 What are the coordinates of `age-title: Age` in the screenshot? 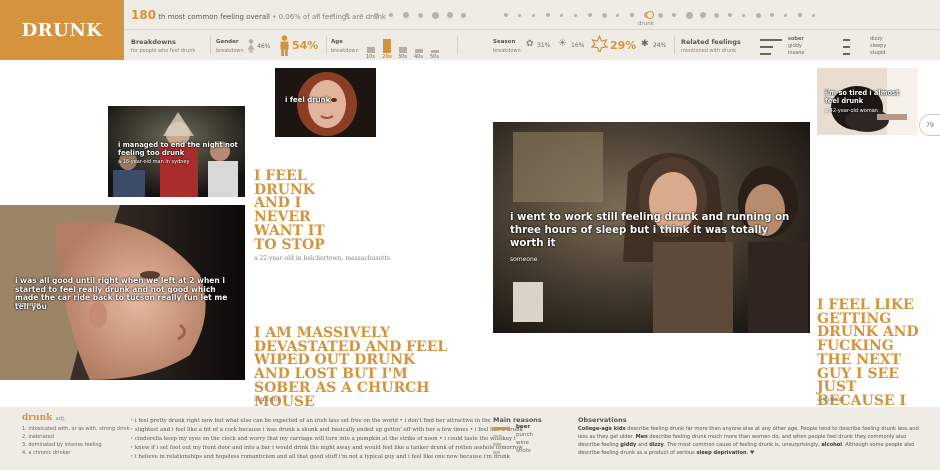 It's located at (337, 42).